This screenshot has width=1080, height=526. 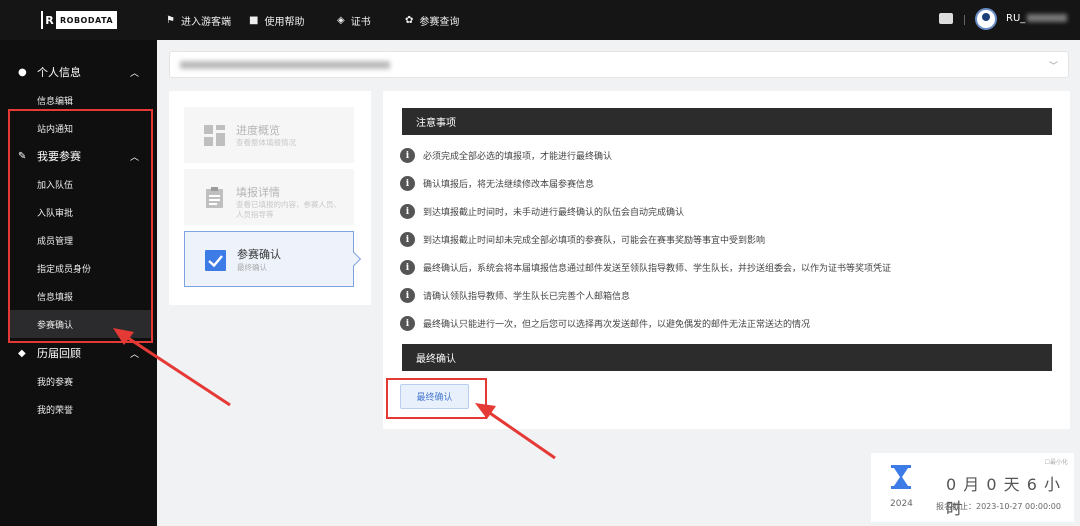 I want to click on checkbox-icon, so click(x=215, y=260).